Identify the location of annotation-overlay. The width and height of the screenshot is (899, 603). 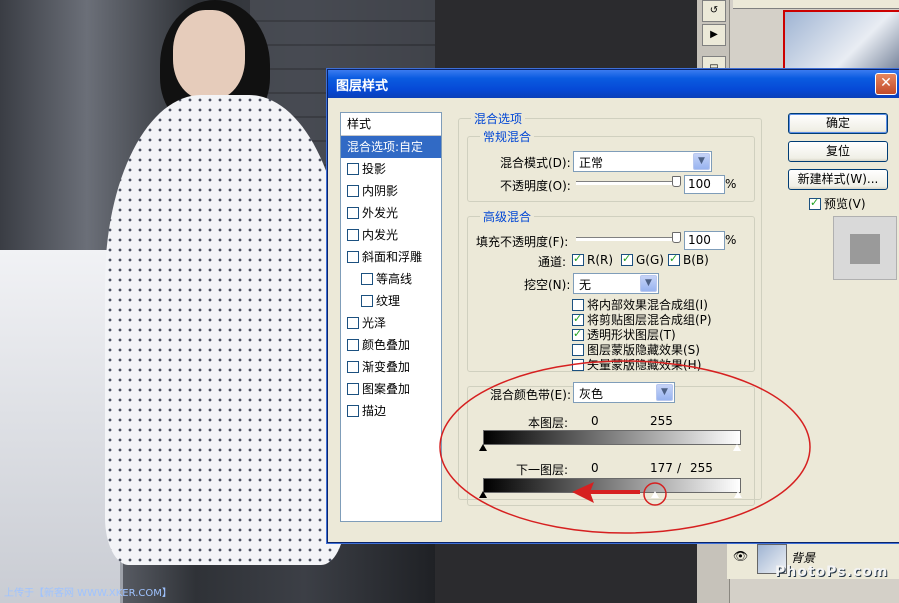
(625, 447).